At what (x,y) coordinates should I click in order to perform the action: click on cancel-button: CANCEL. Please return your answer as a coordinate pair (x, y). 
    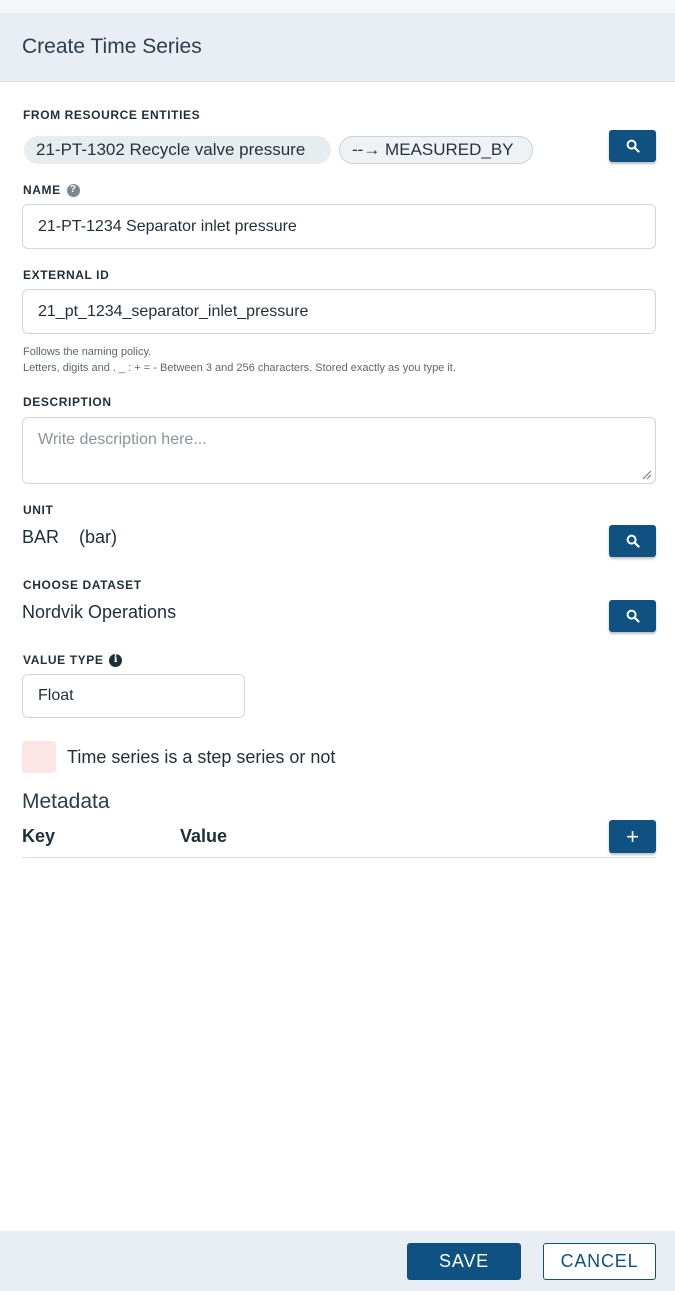
    Looking at the image, I should click on (599, 1261).